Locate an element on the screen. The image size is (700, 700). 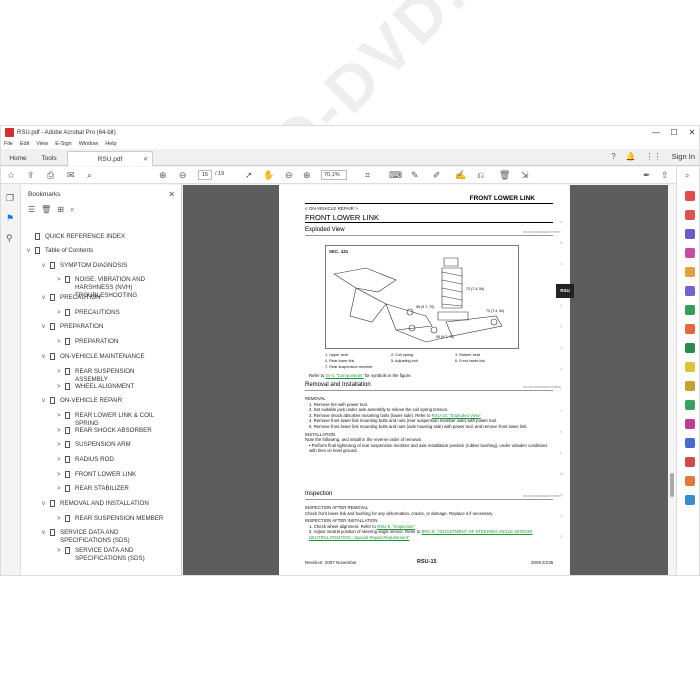
print-icon: ⎙ is located at coordinates (50, 175).